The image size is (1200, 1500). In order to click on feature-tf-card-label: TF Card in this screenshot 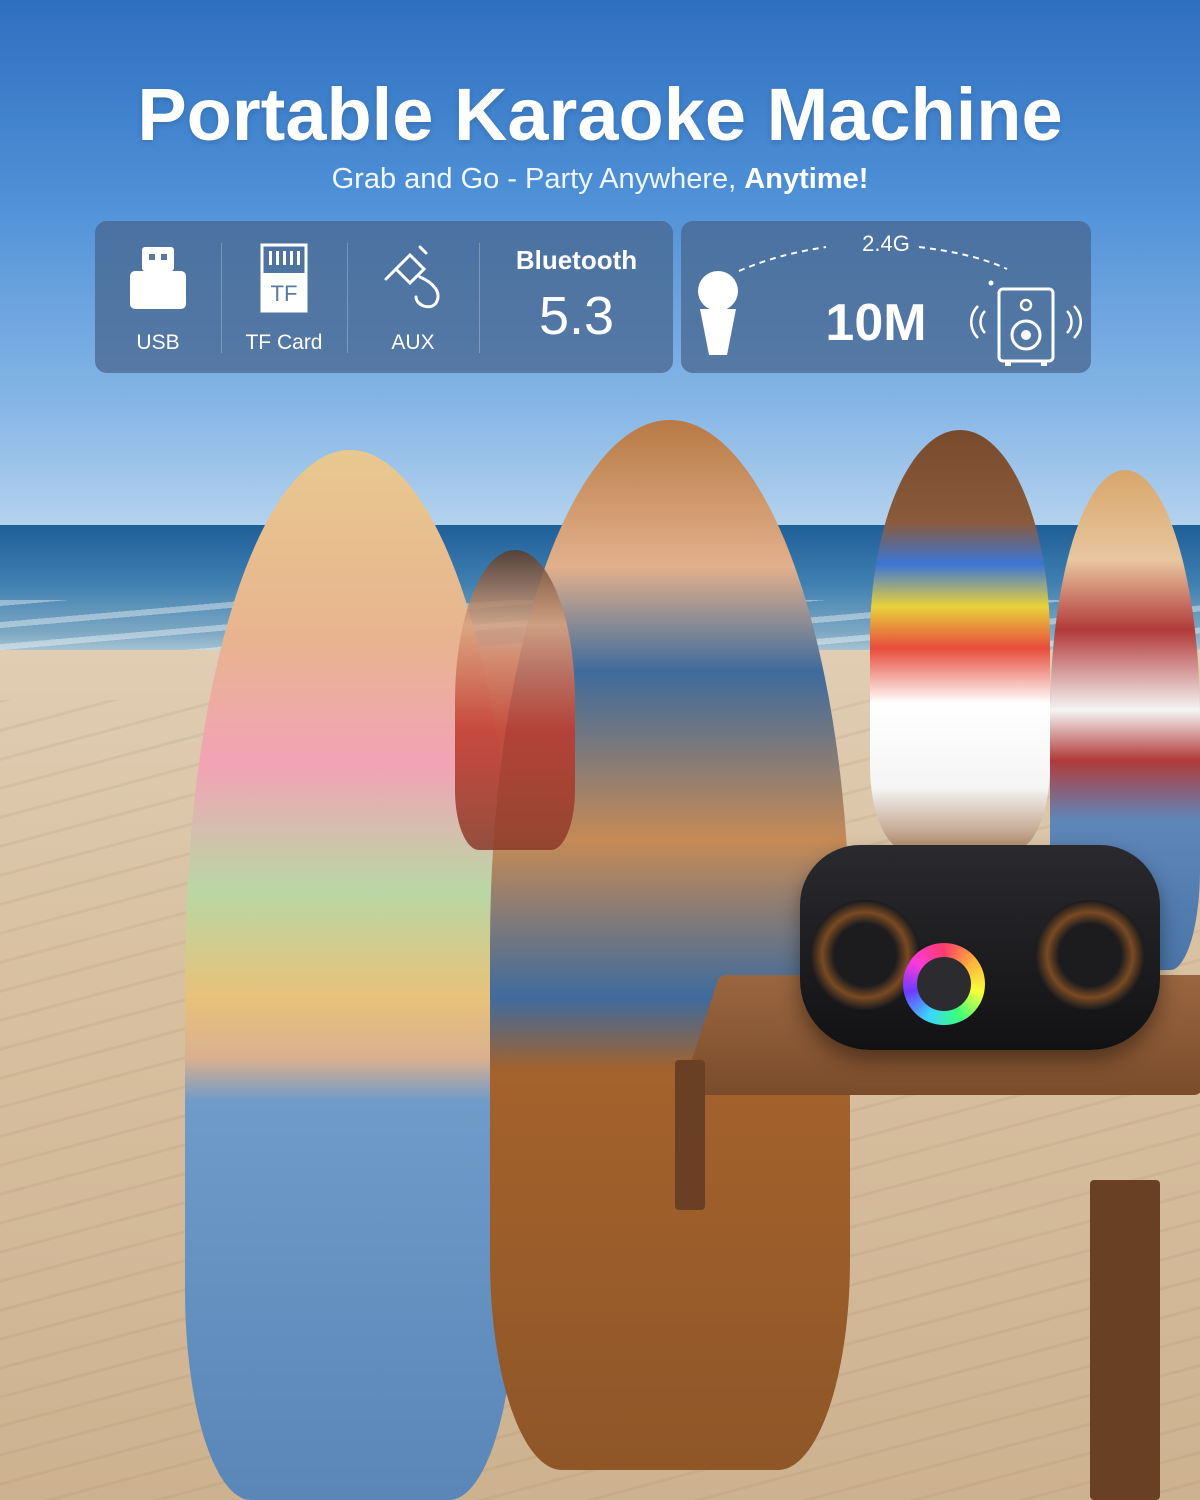, I will do `click(284, 342)`.